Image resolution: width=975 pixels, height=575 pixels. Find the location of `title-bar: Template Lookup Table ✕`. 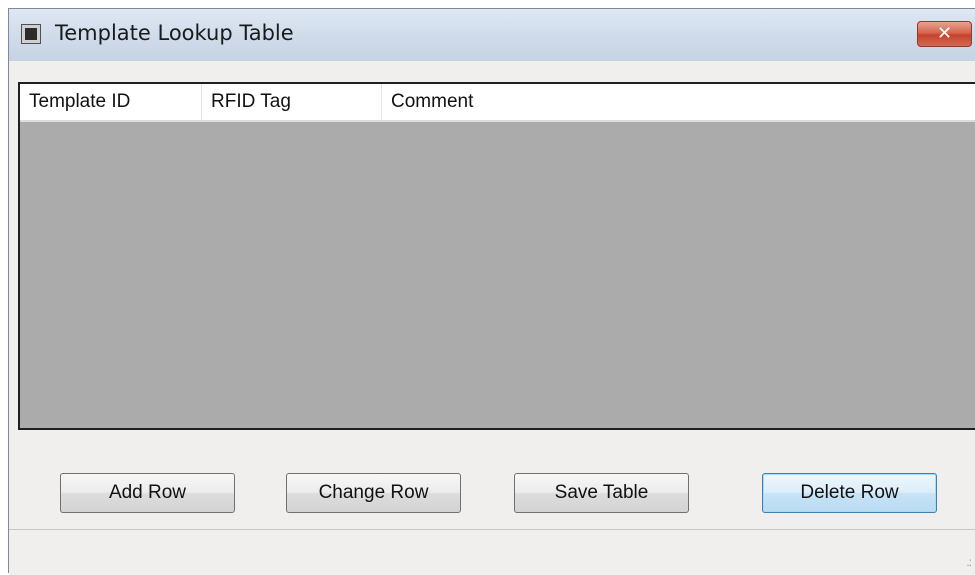

title-bar: Template Lookup Table ✕ is located at coordinates (492, 35).